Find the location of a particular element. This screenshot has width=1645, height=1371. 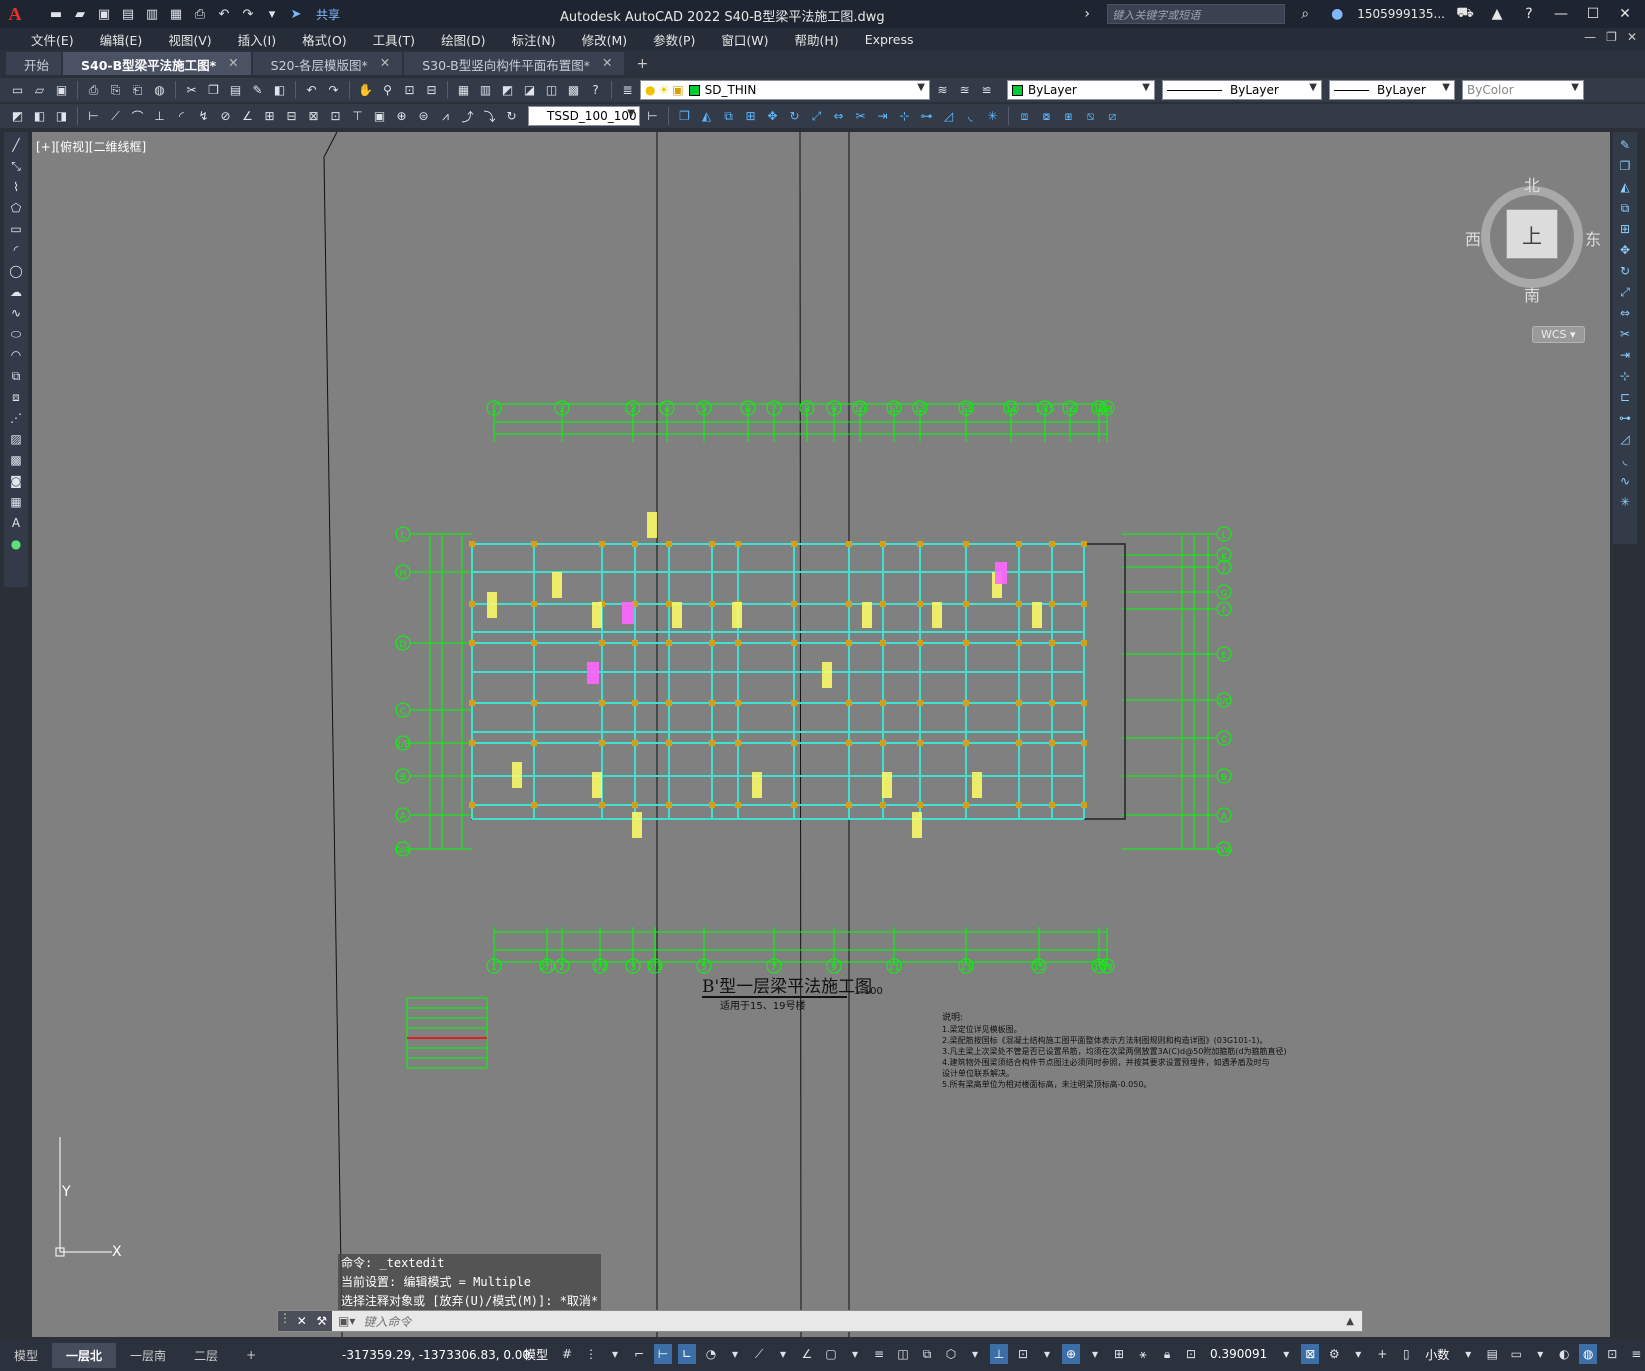

minimize-button: — is located at coordinates (1561, 14).